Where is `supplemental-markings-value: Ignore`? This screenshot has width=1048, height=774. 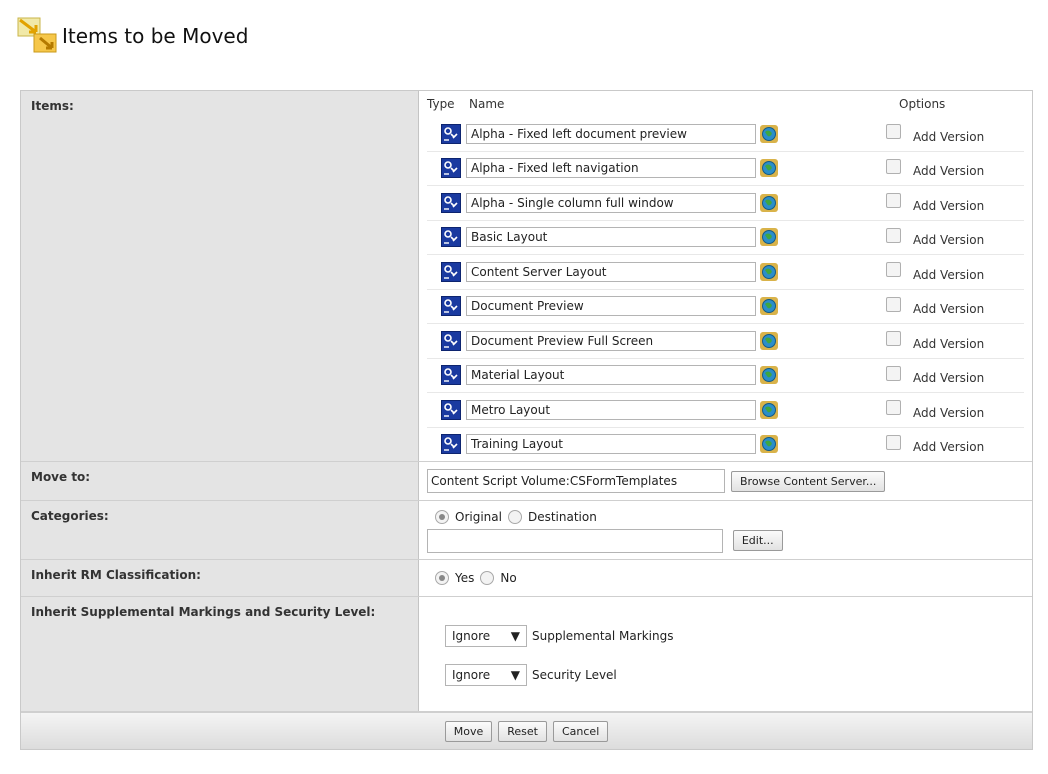
supplemental-markings-value: Ignore is located at coordinates (471, 636).